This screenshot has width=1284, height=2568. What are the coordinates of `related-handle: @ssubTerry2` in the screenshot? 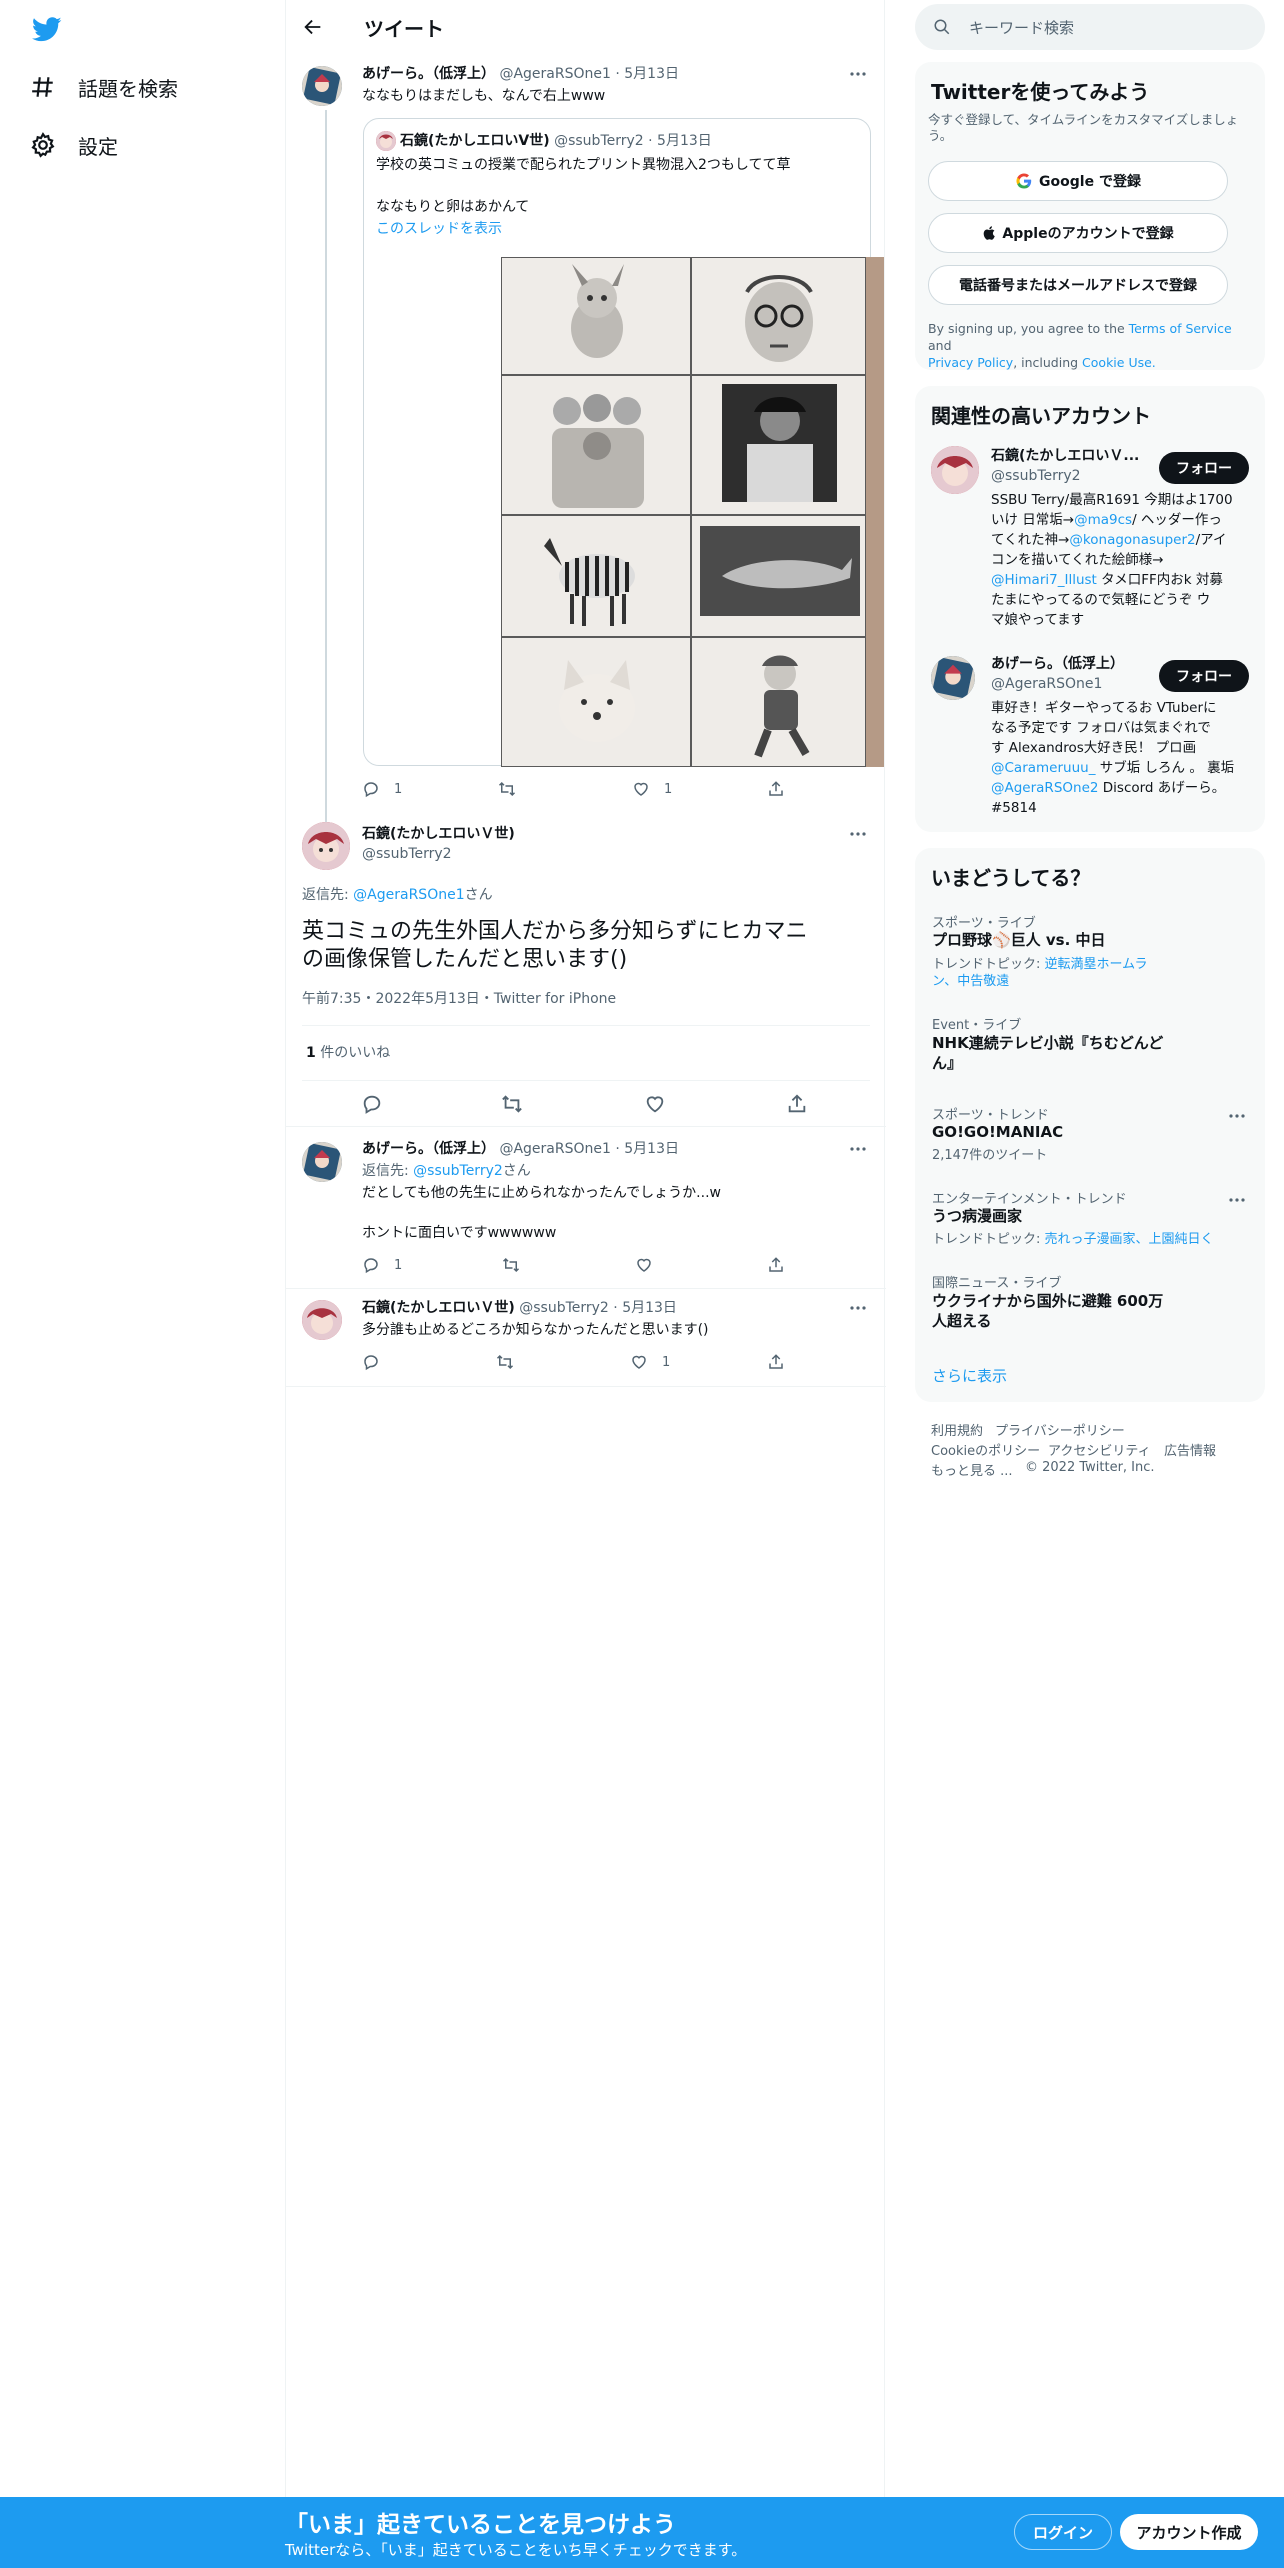 It's located at (1036, 476).